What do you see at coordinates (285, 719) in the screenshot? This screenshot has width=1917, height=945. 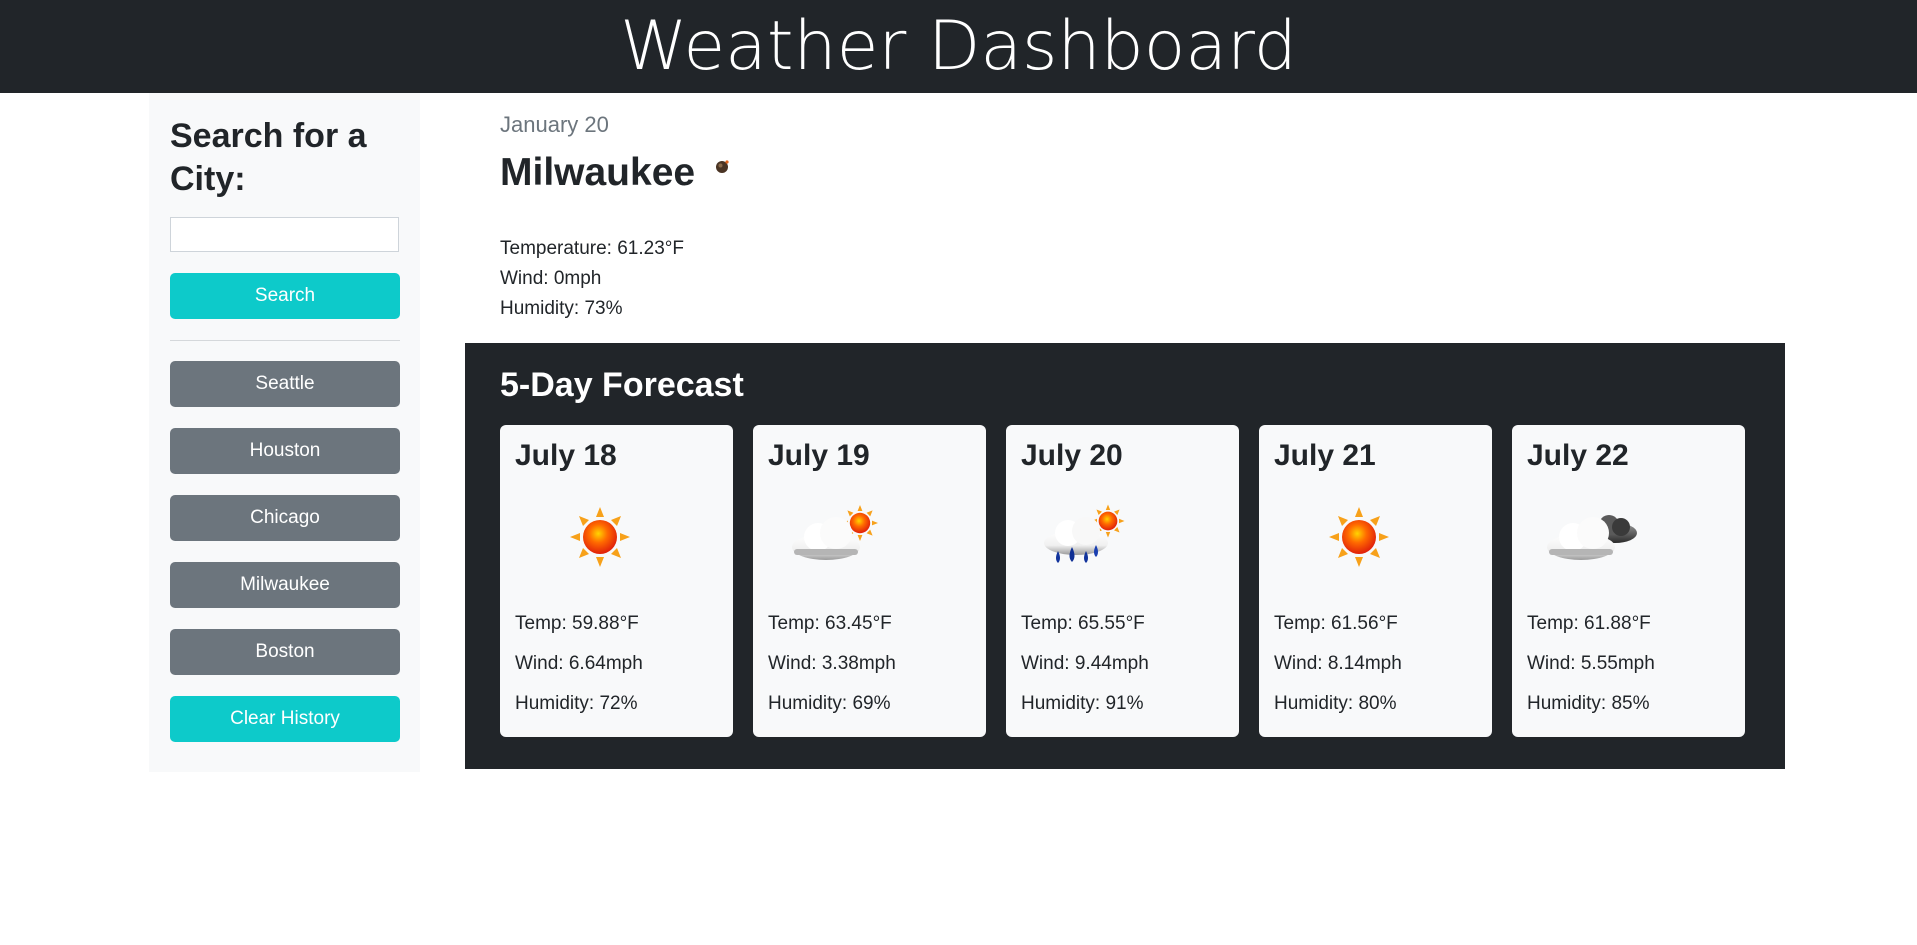 I see `clear-history-button: Clear History` at bounding box center [285, 719].